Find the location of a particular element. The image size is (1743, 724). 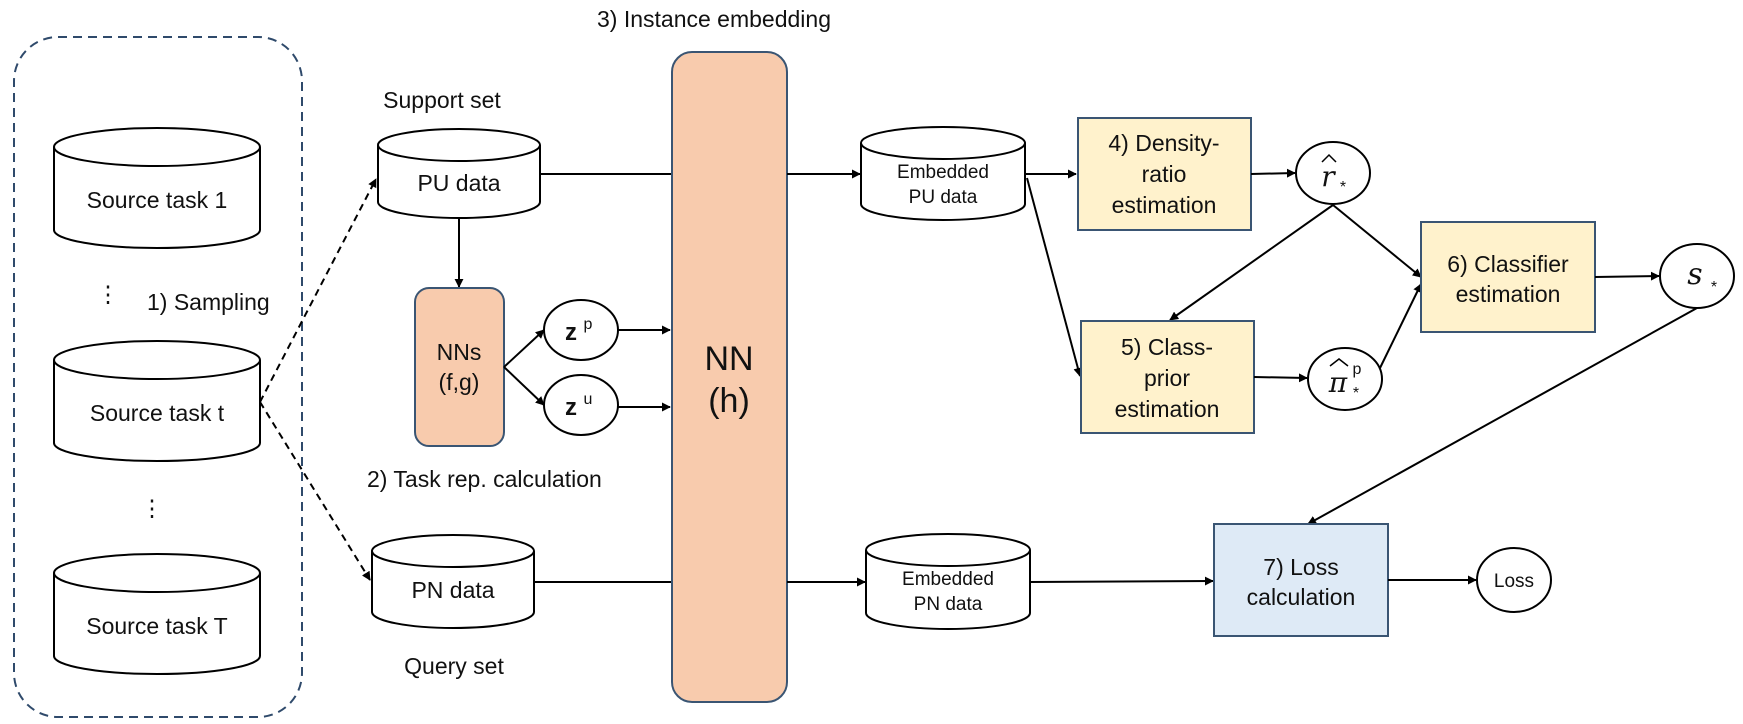

instance-nn-block: NN (h) is located at coordinates (729, 377).